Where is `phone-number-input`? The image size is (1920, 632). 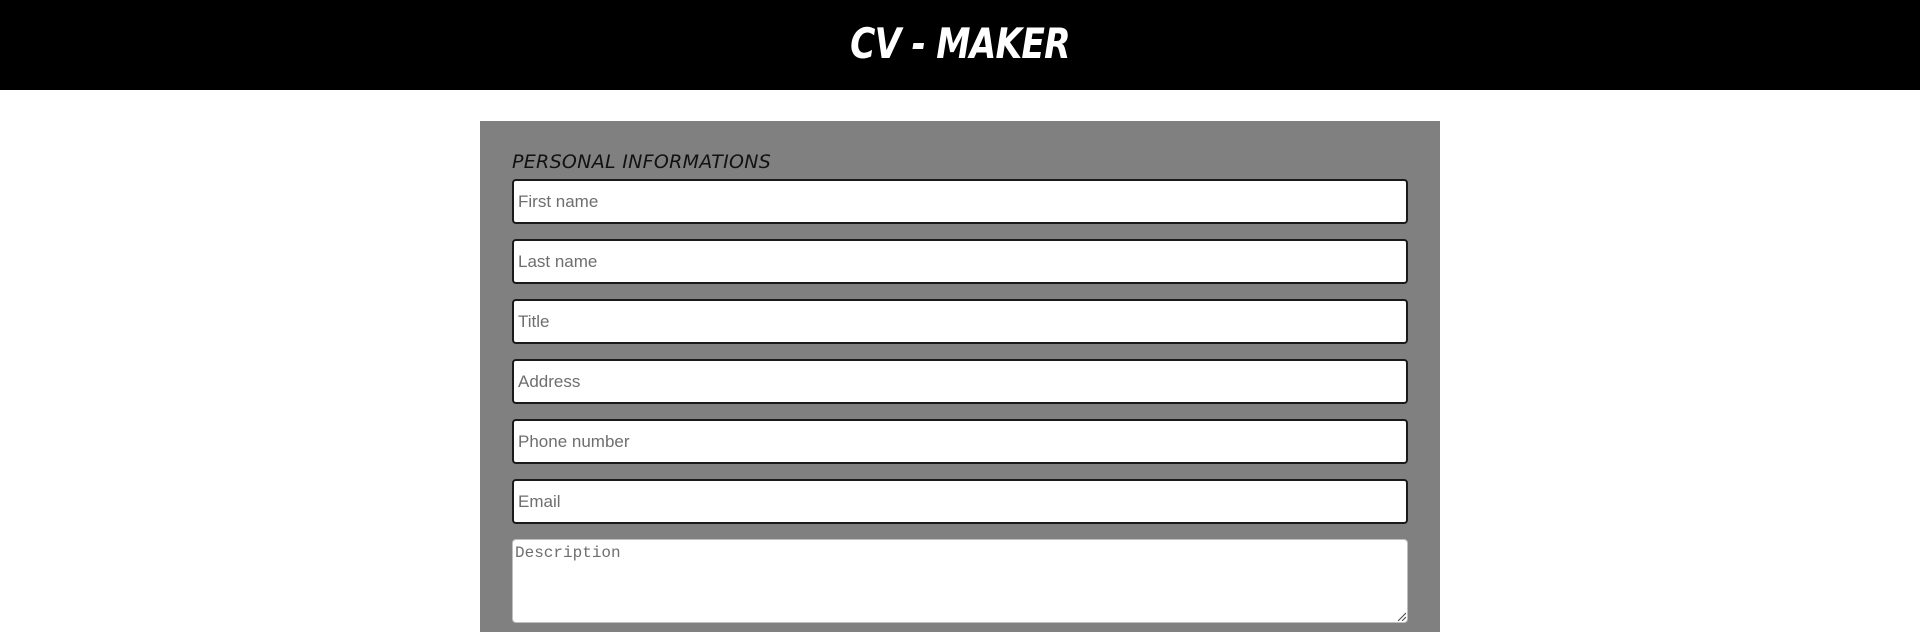 phone-number-input is located at coordinates (960, 441).